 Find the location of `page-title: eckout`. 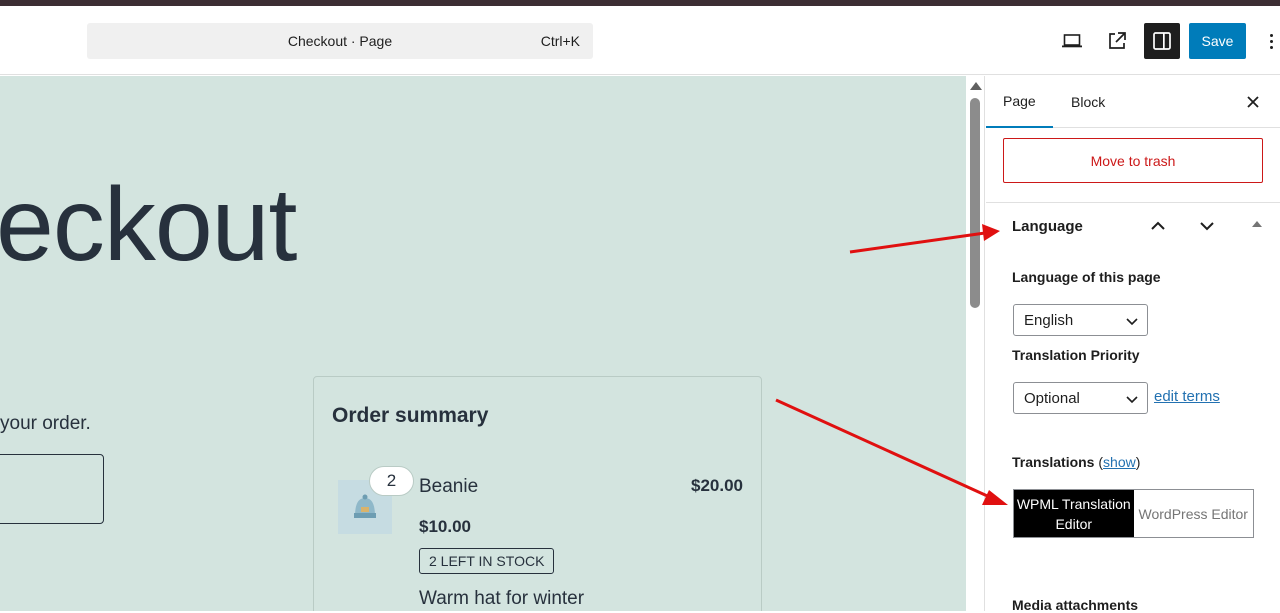

page-title: eckout is located at coordinates (148, 225).